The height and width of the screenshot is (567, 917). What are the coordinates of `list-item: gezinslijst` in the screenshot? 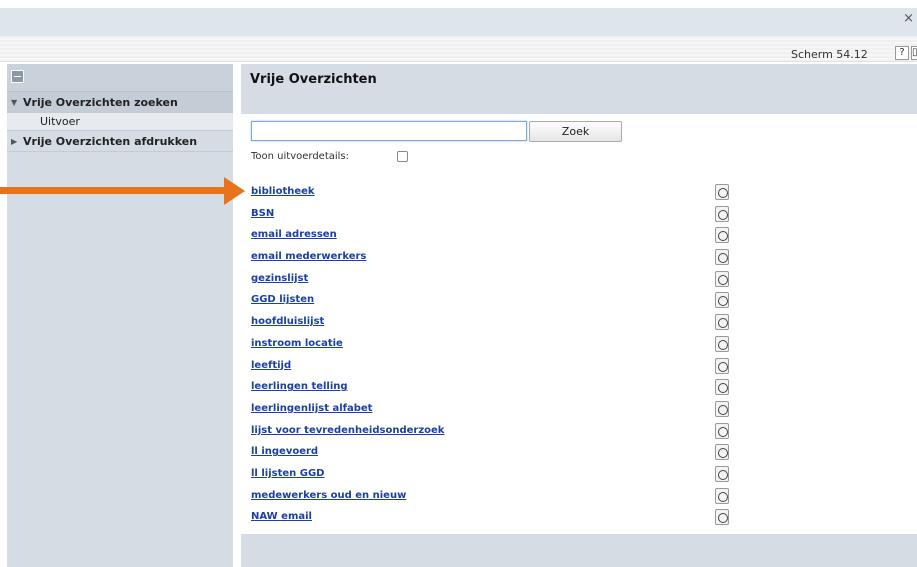 It's located at (579, 281).